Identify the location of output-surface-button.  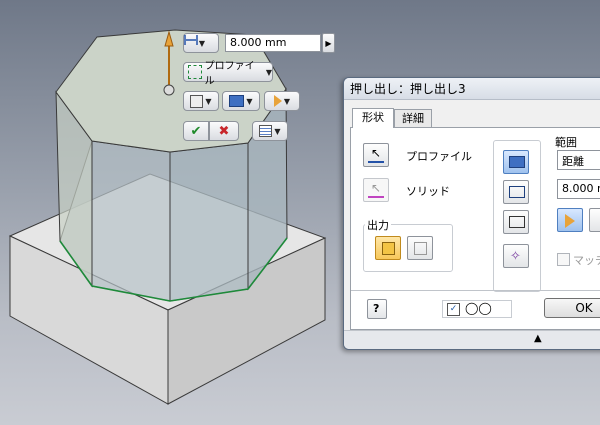
(420, 248).